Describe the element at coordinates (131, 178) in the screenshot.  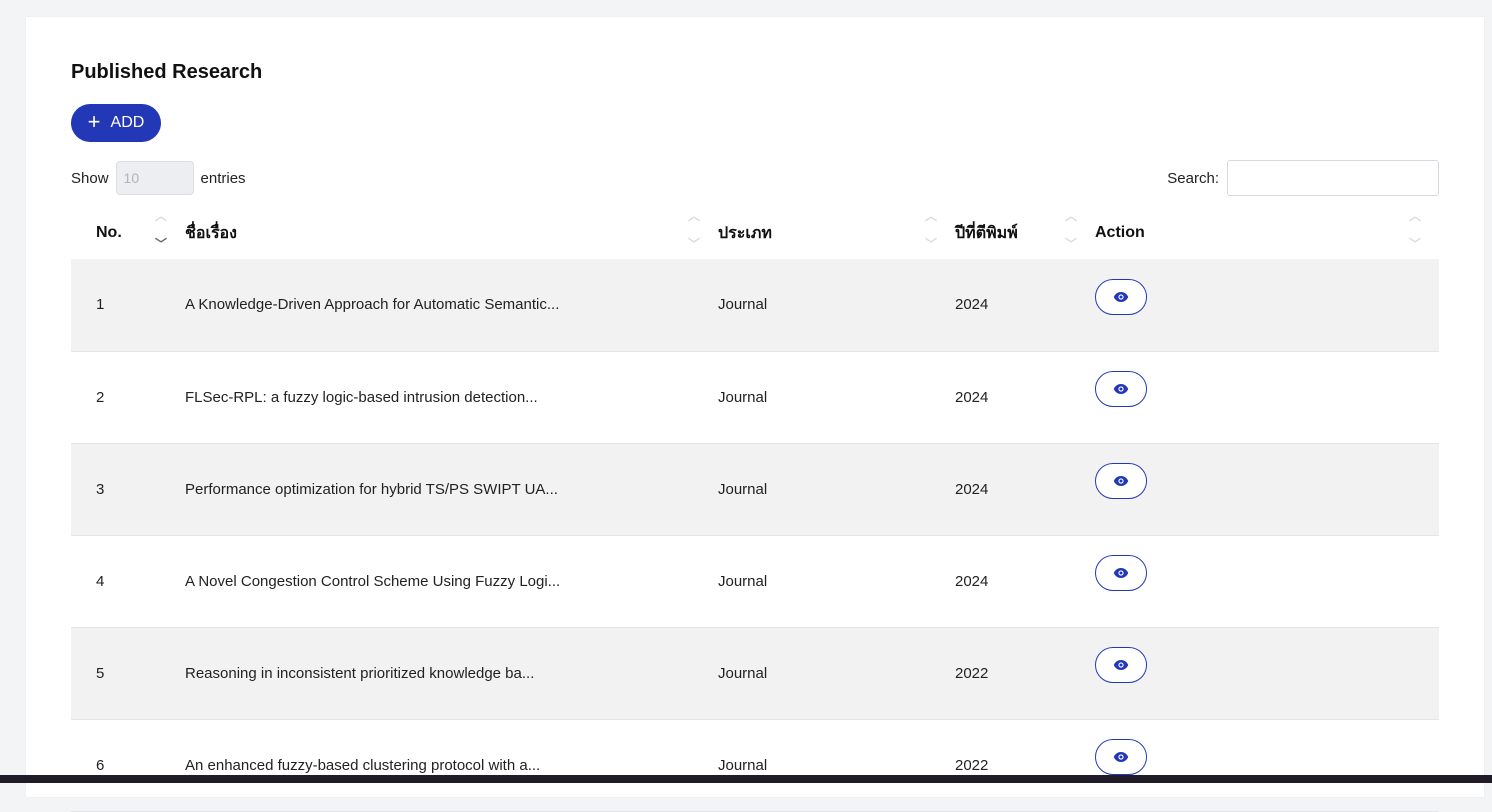
I see `entries-value: 10` at that location.